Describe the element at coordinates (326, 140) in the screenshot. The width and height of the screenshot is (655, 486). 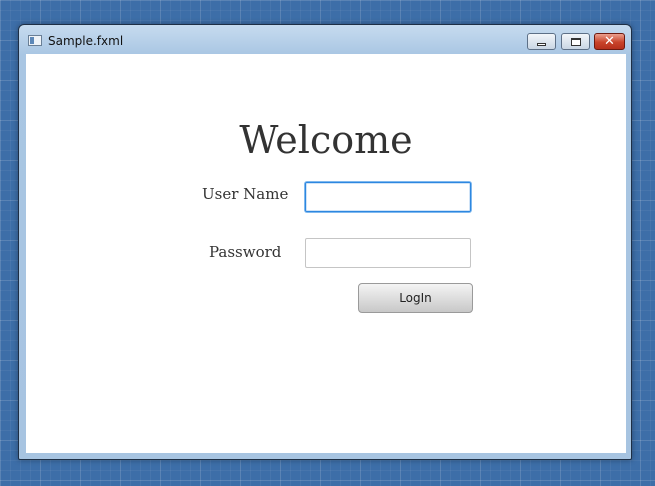
I see `welcome-heading: Welcome` at that location.